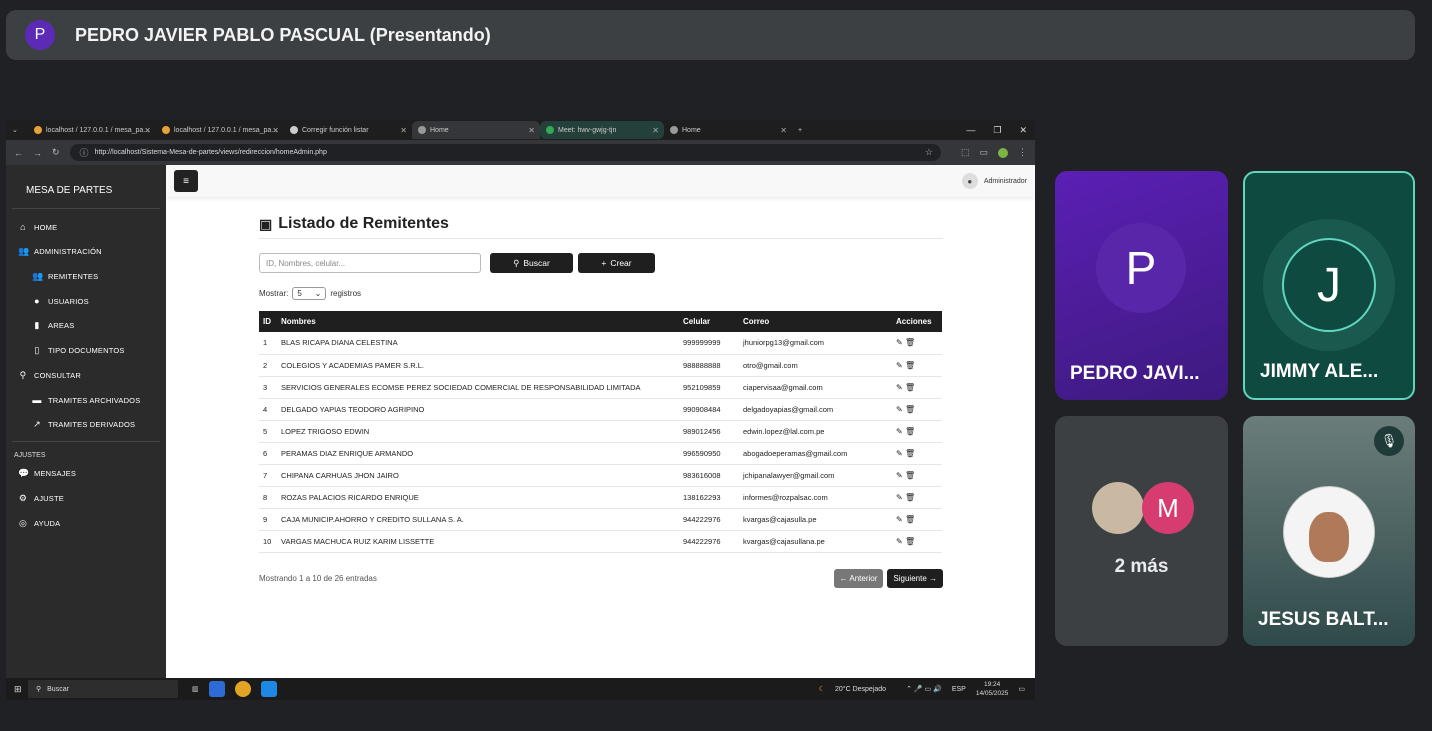  Describe the element at coordinates (1003, 152) in the screenshot. I see `profile-avatar` at that location.